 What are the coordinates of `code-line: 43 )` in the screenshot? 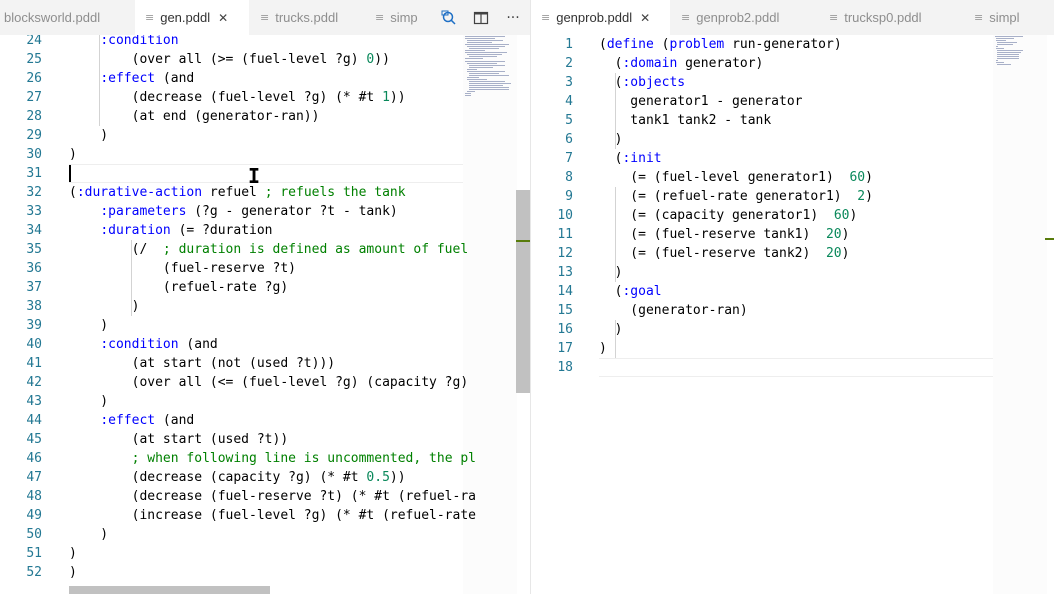 It's located at (265, 401).